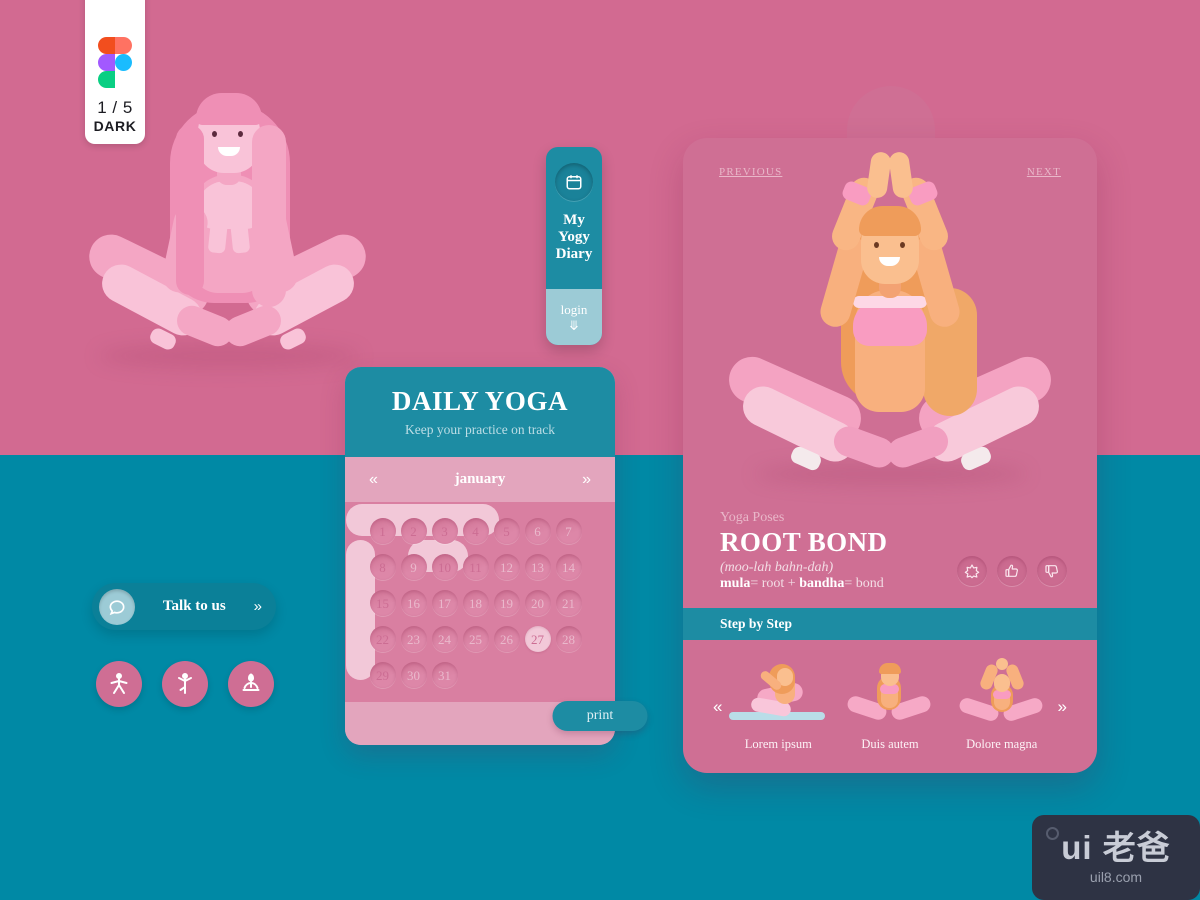 This screenshot has width=1200, height=900. I want to click on step-thumbnails-row: « Lorem ipsum Duis autem Dolore magna », so click(890, 706).